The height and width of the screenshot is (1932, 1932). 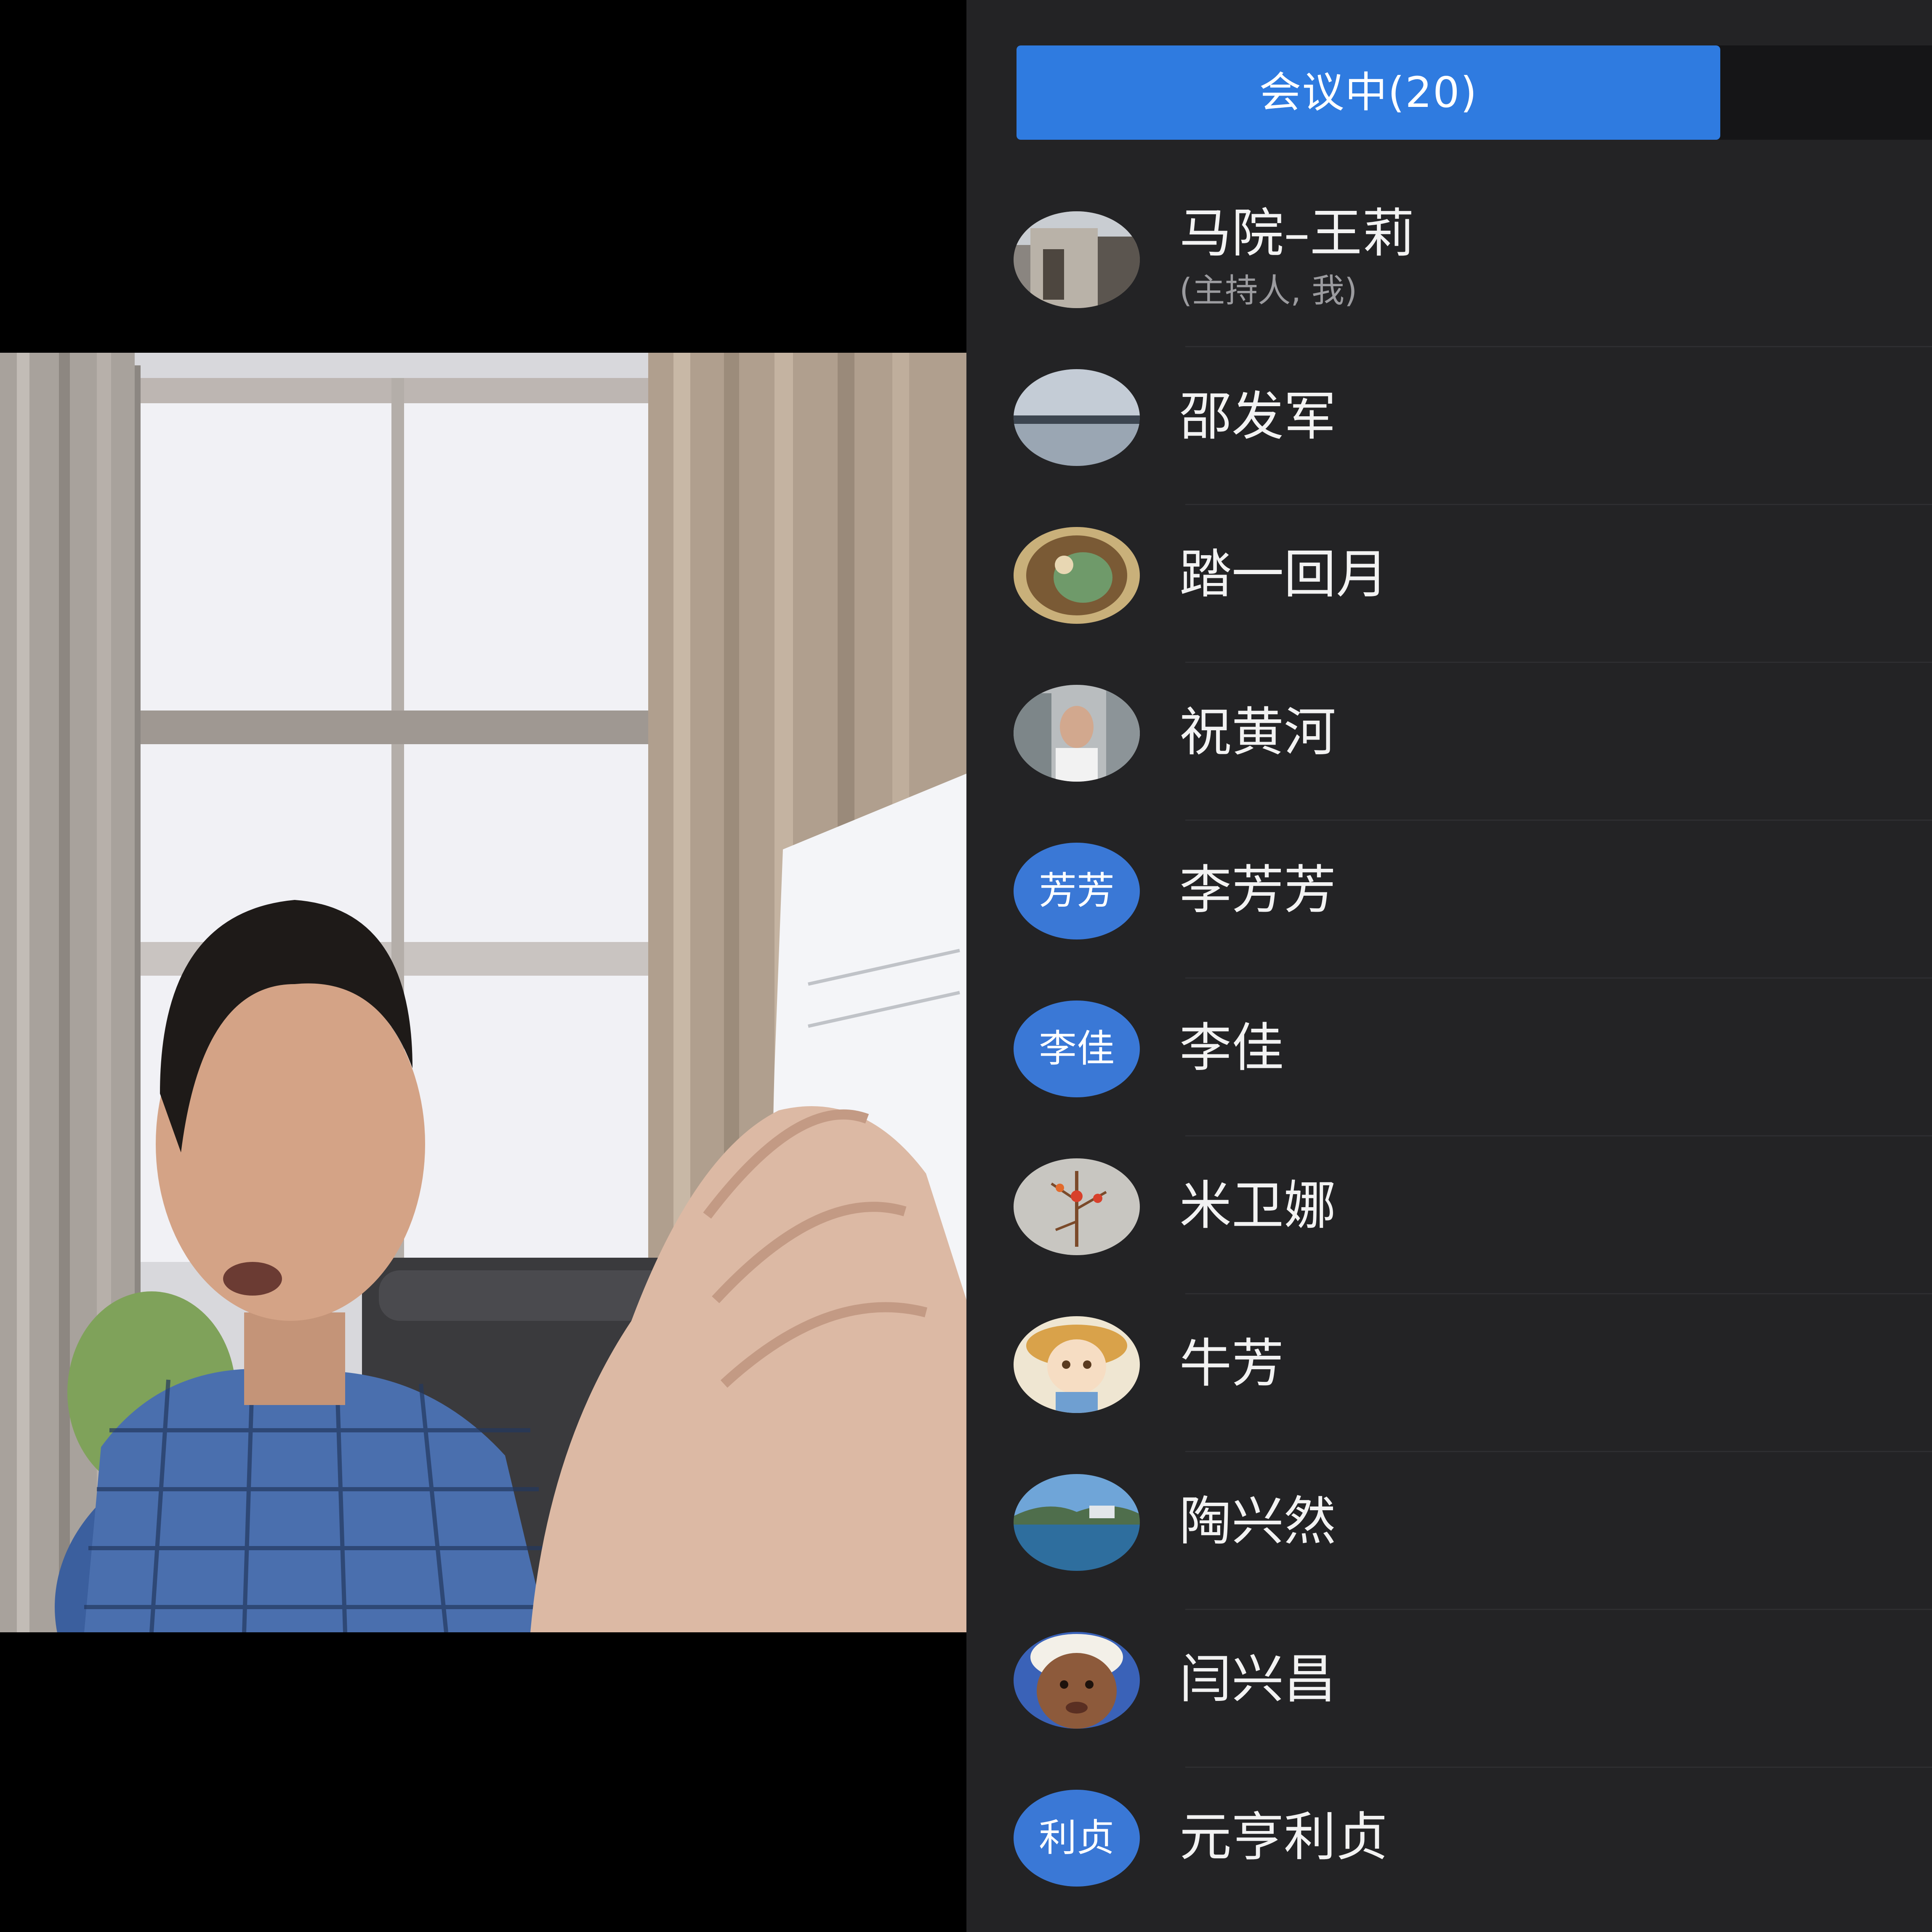 What do you see at coordinates (1258, 417) in the screenshot?
I see `participant-name: 邵发军` at bounding box center [1258, 417].